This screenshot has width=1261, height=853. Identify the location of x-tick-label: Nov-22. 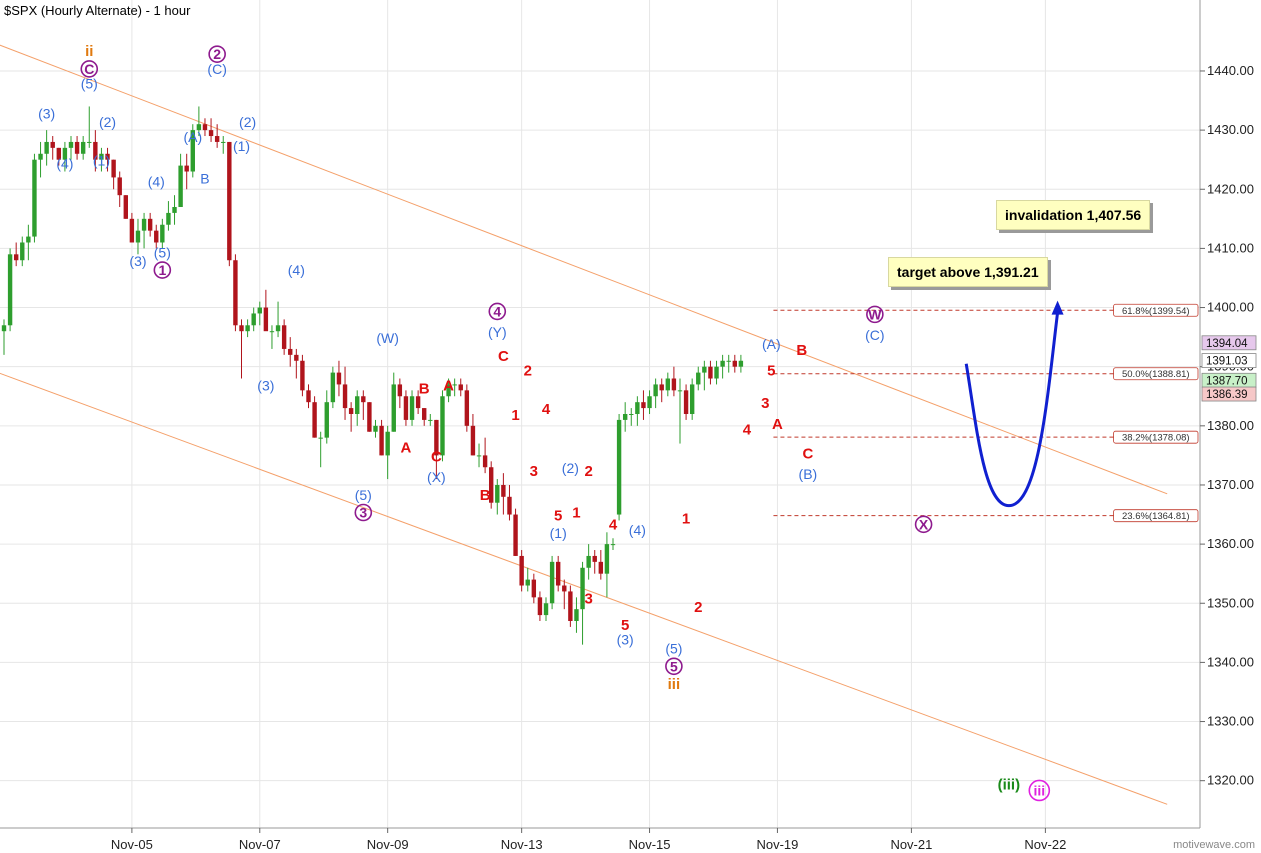
(1045, 844).